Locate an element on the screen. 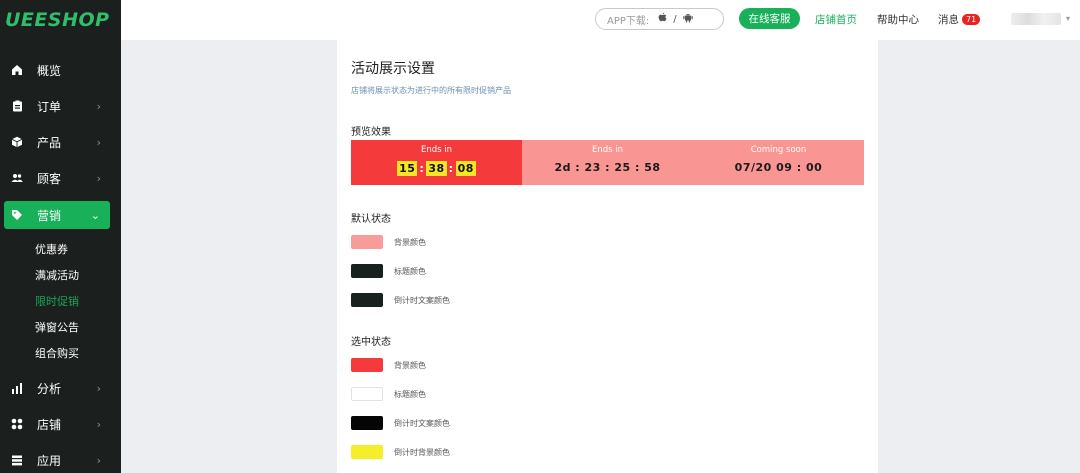 This screenshot has height=473, width=1080. submenu-item-flash-sale: 限时促销 is located at coordinates (57, 301).